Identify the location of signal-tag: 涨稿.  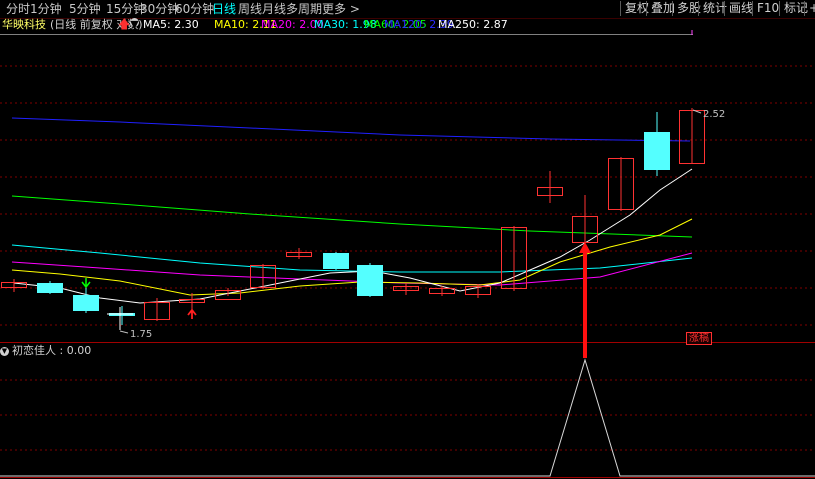
(699, 338).